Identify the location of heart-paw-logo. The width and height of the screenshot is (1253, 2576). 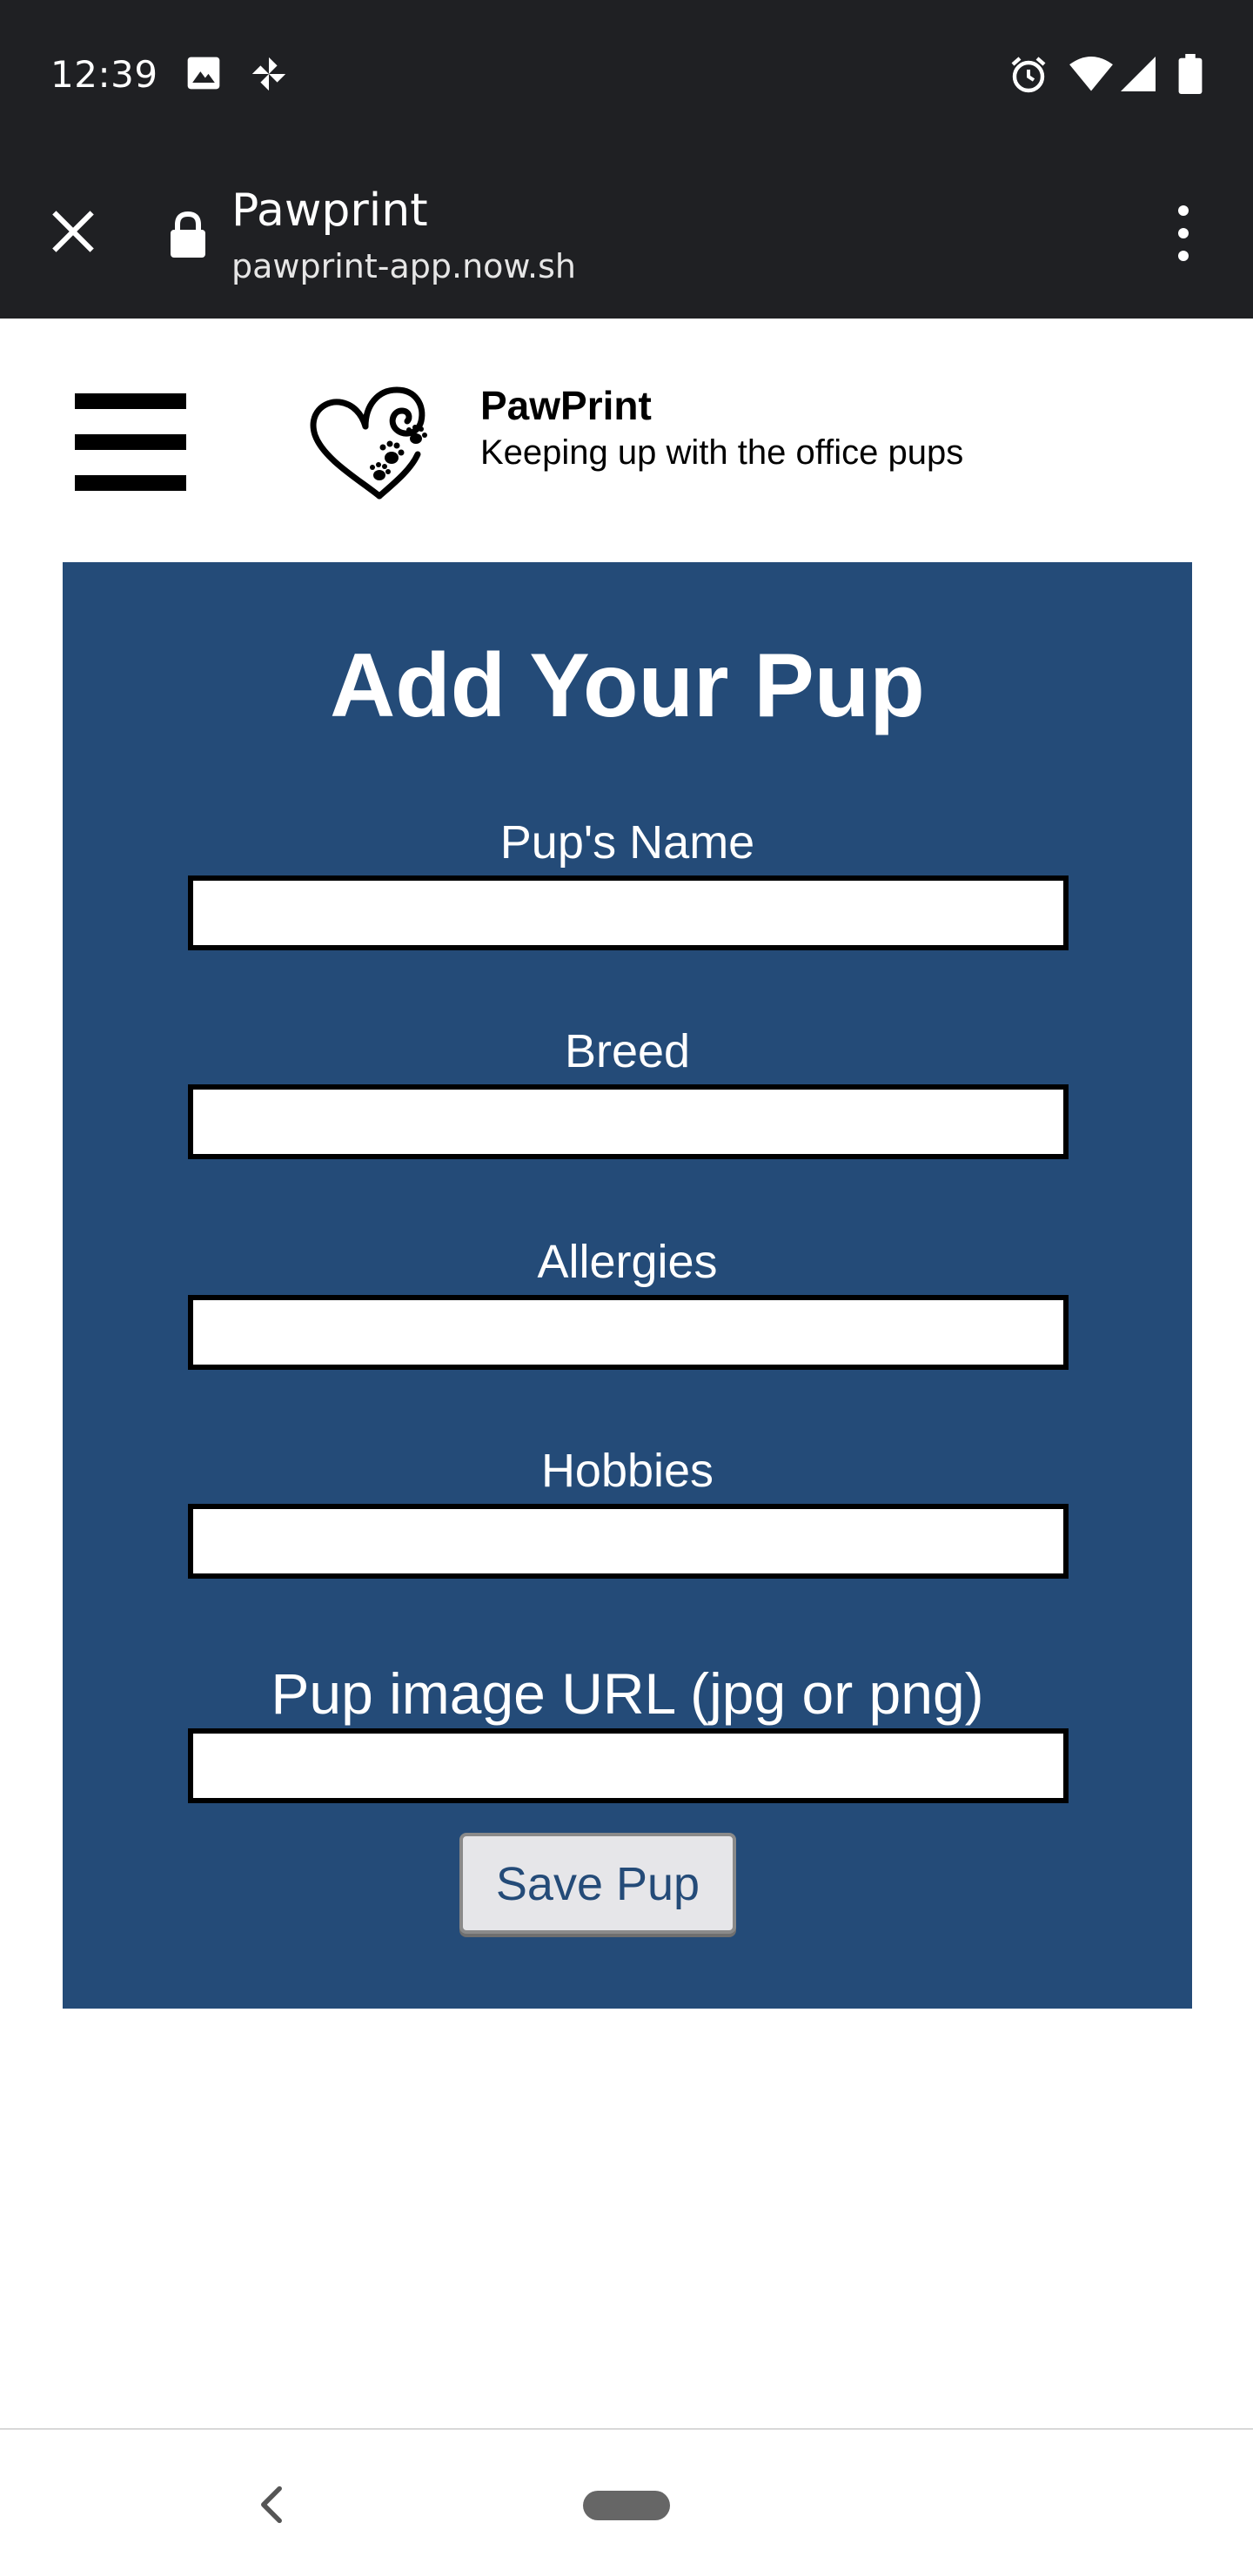
(373, 439).